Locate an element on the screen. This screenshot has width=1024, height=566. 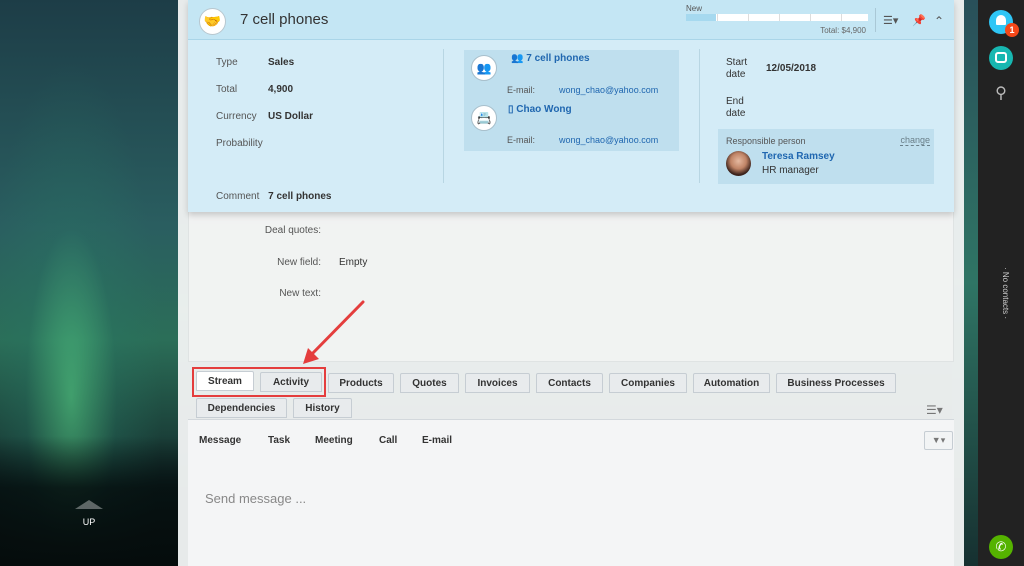
responsible-title: Responsible person is located at coordinates (766, 141).